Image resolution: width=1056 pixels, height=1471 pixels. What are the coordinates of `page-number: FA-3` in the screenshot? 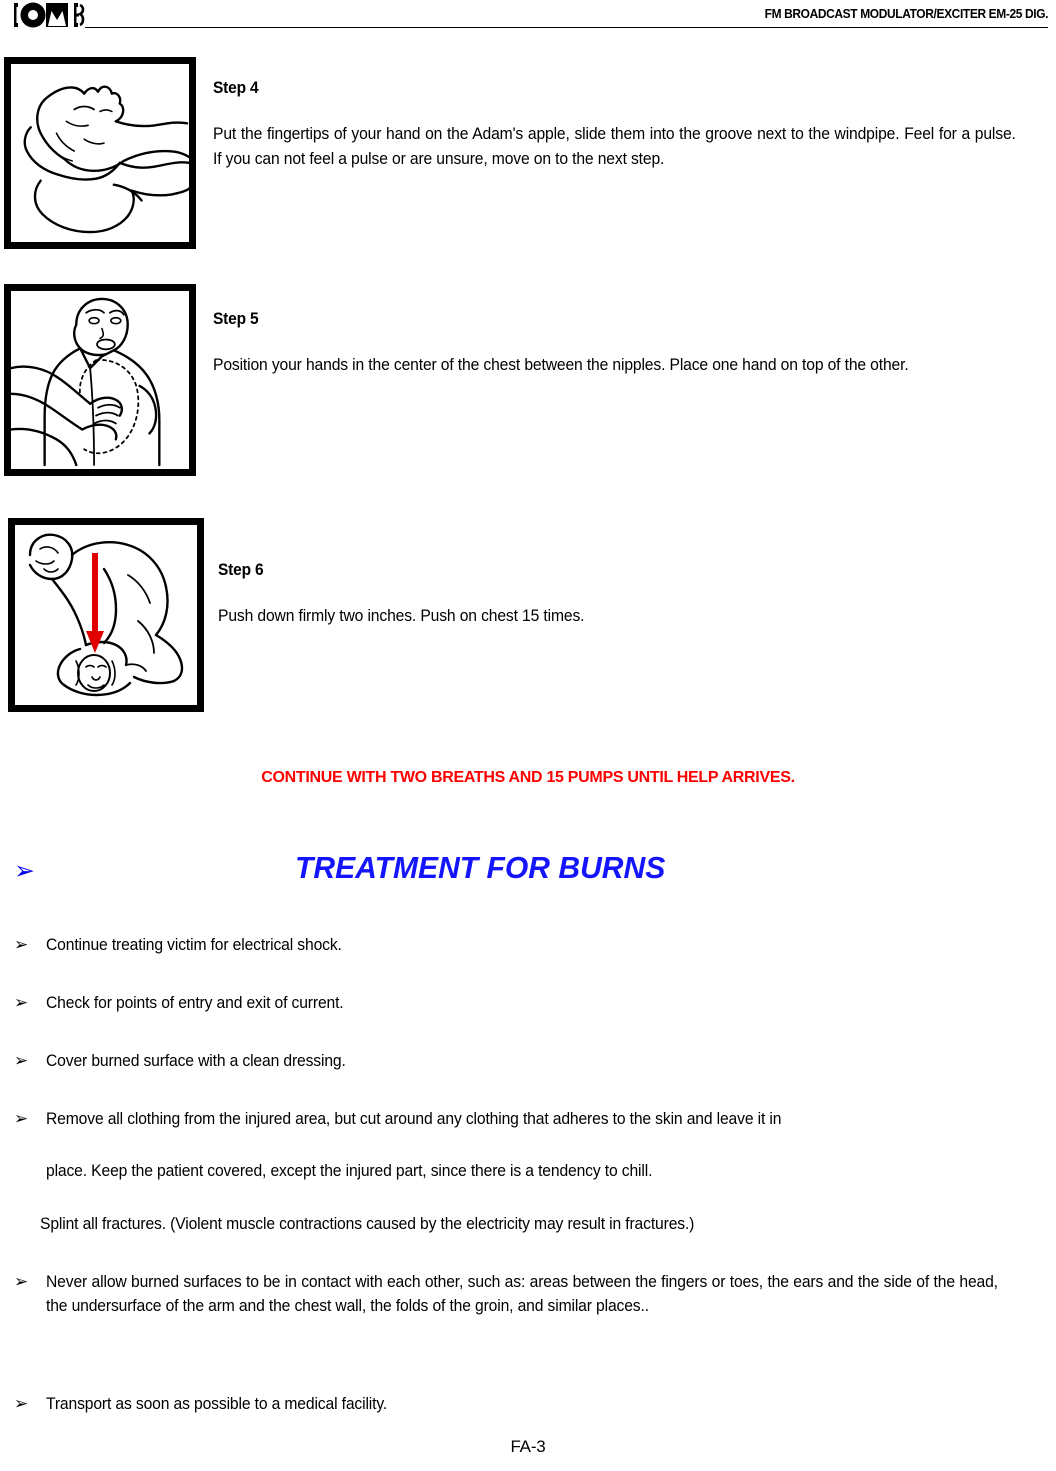 It's located at (528, 1446).